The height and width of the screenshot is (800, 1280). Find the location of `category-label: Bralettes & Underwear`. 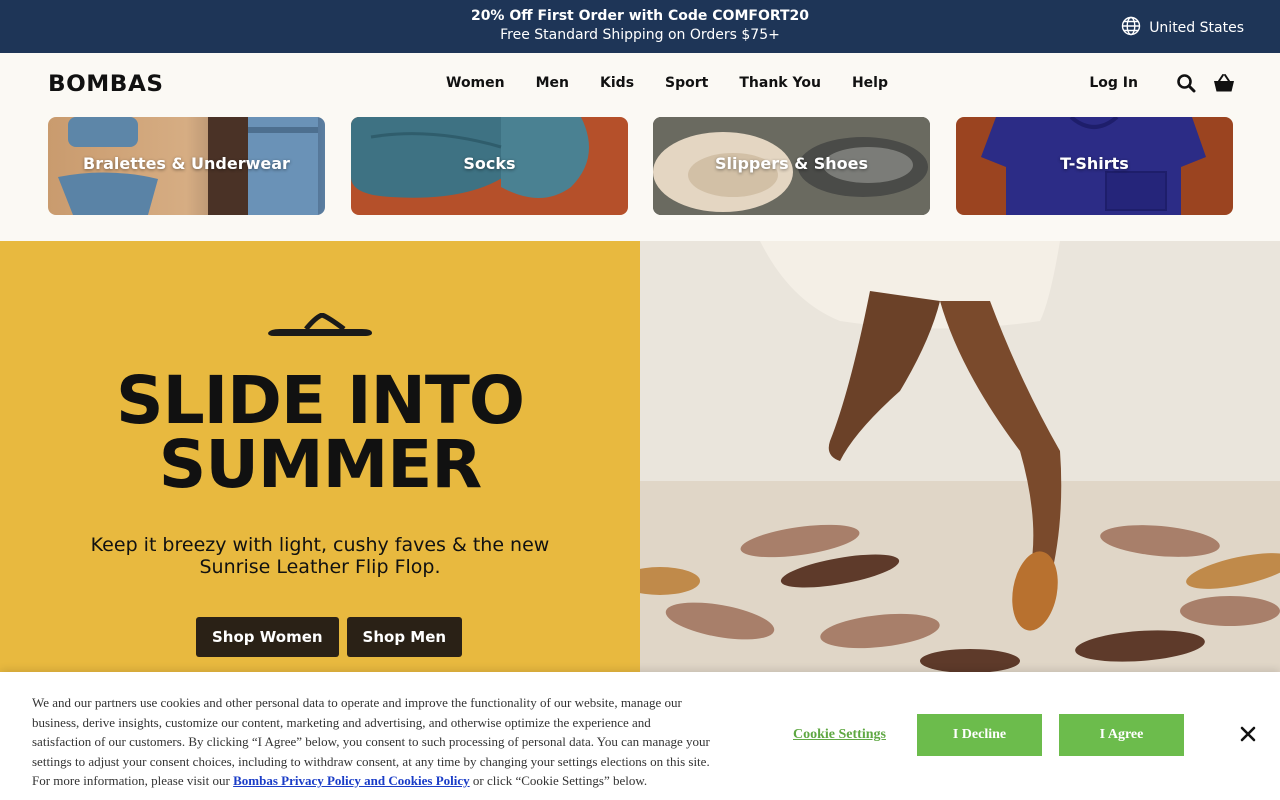

category-label: Bralettes & Underwear is located at coordinates (186, 163).